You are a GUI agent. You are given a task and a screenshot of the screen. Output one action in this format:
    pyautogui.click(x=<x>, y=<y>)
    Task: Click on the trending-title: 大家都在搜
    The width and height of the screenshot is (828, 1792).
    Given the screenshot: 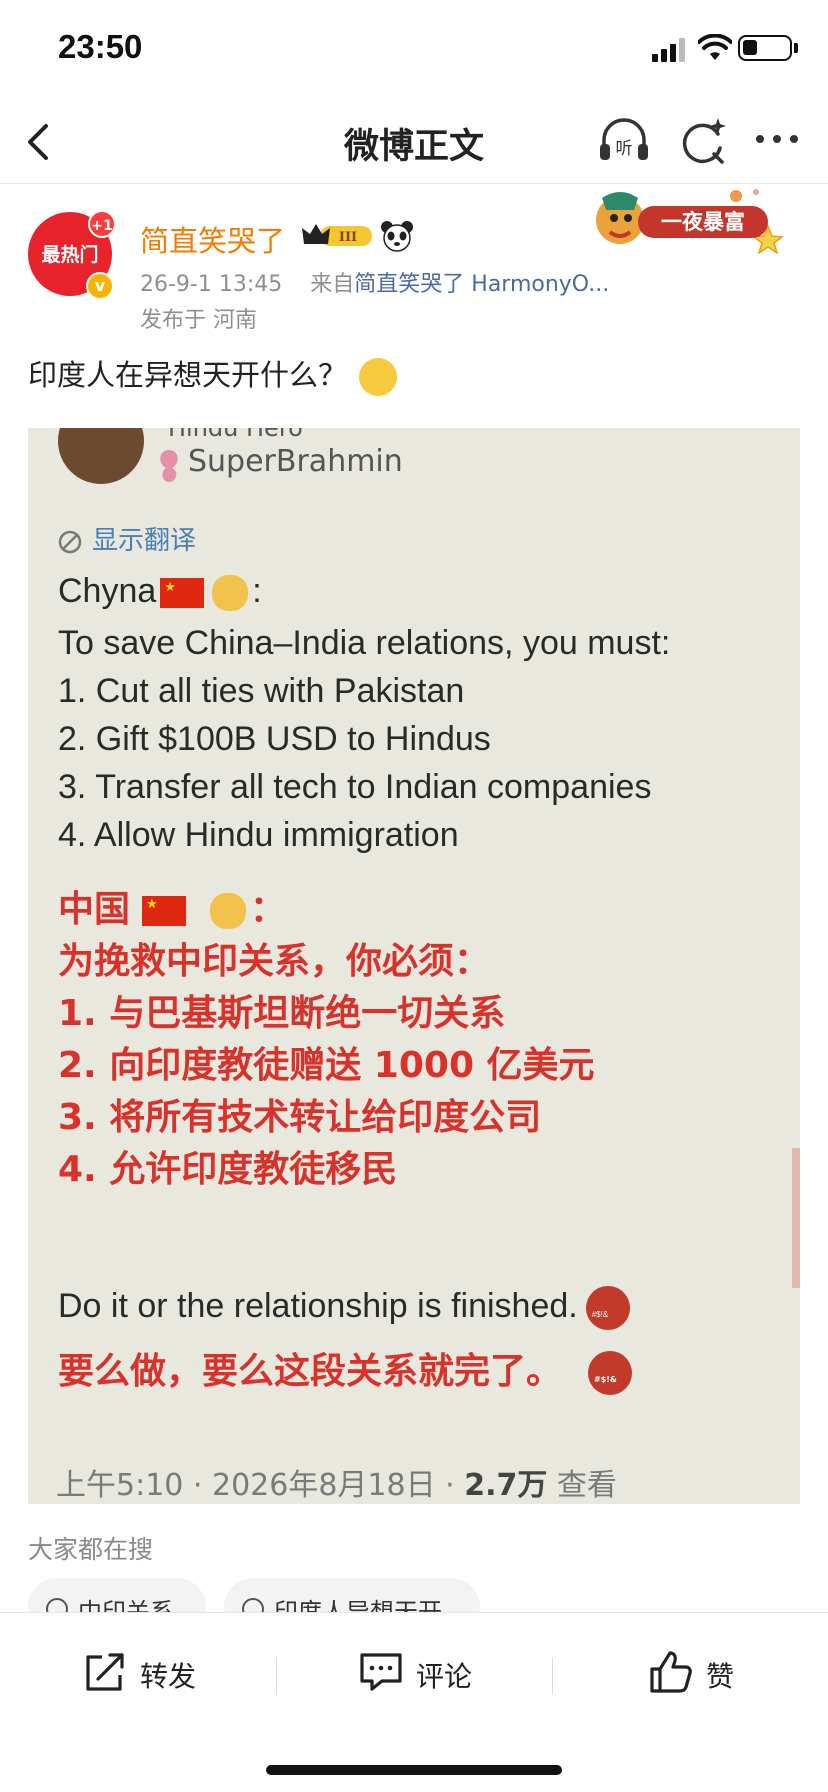 What is the action you would take?
    pyautogui.click(x=91, y=1549)
    